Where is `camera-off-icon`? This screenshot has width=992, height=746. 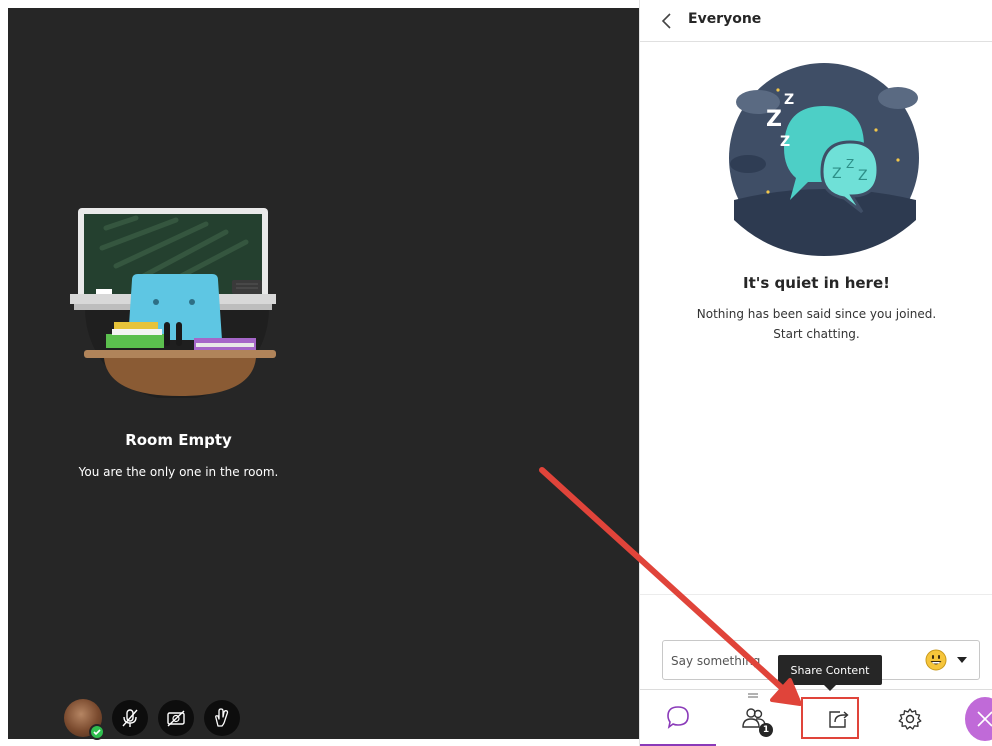 camera-off-icon is located at coordinates (176, 718).